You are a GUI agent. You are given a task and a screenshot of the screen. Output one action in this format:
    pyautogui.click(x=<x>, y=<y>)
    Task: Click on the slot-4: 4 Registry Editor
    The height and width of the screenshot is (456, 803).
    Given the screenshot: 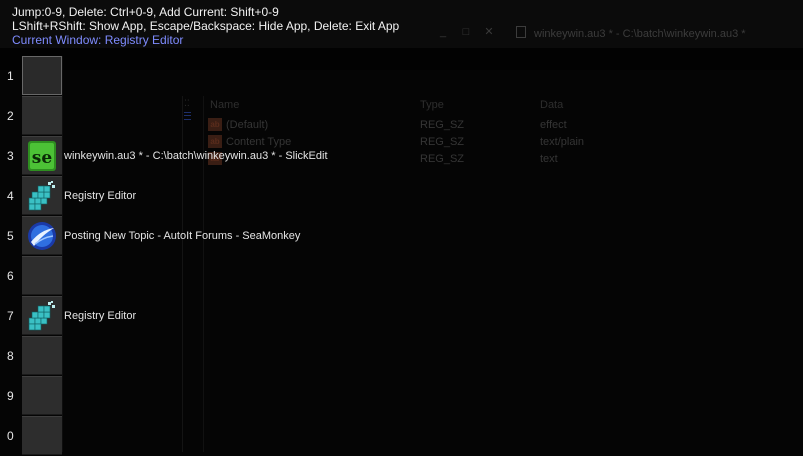 What is the action you would take?
    pyautogui.click(x=401, y=196)
    